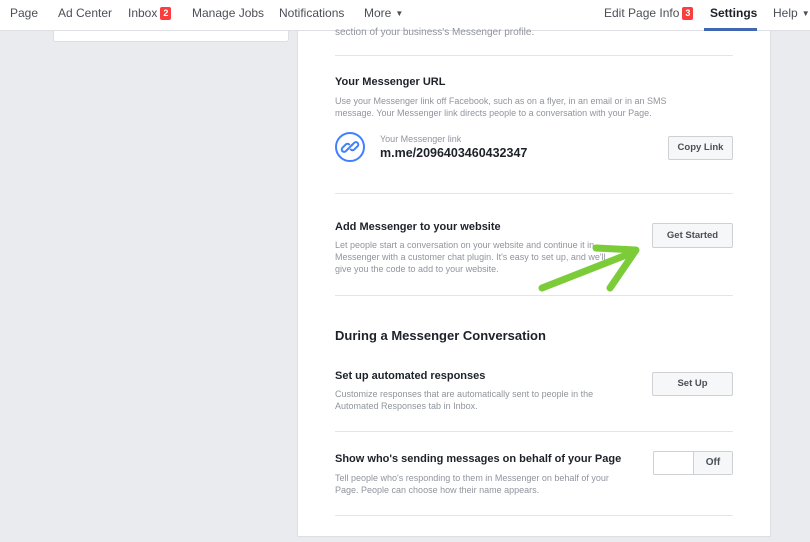 Image resolution: width=810 pixels, height=542 pixels. I want to click on messenger-url-title: Your Messenger URL, so click(390, 82).